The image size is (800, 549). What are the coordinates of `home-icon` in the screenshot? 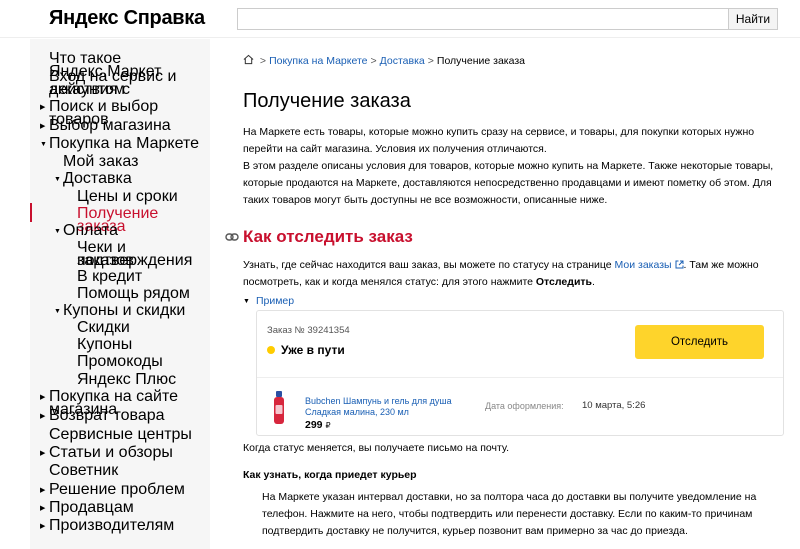 It's located at (248, 59).